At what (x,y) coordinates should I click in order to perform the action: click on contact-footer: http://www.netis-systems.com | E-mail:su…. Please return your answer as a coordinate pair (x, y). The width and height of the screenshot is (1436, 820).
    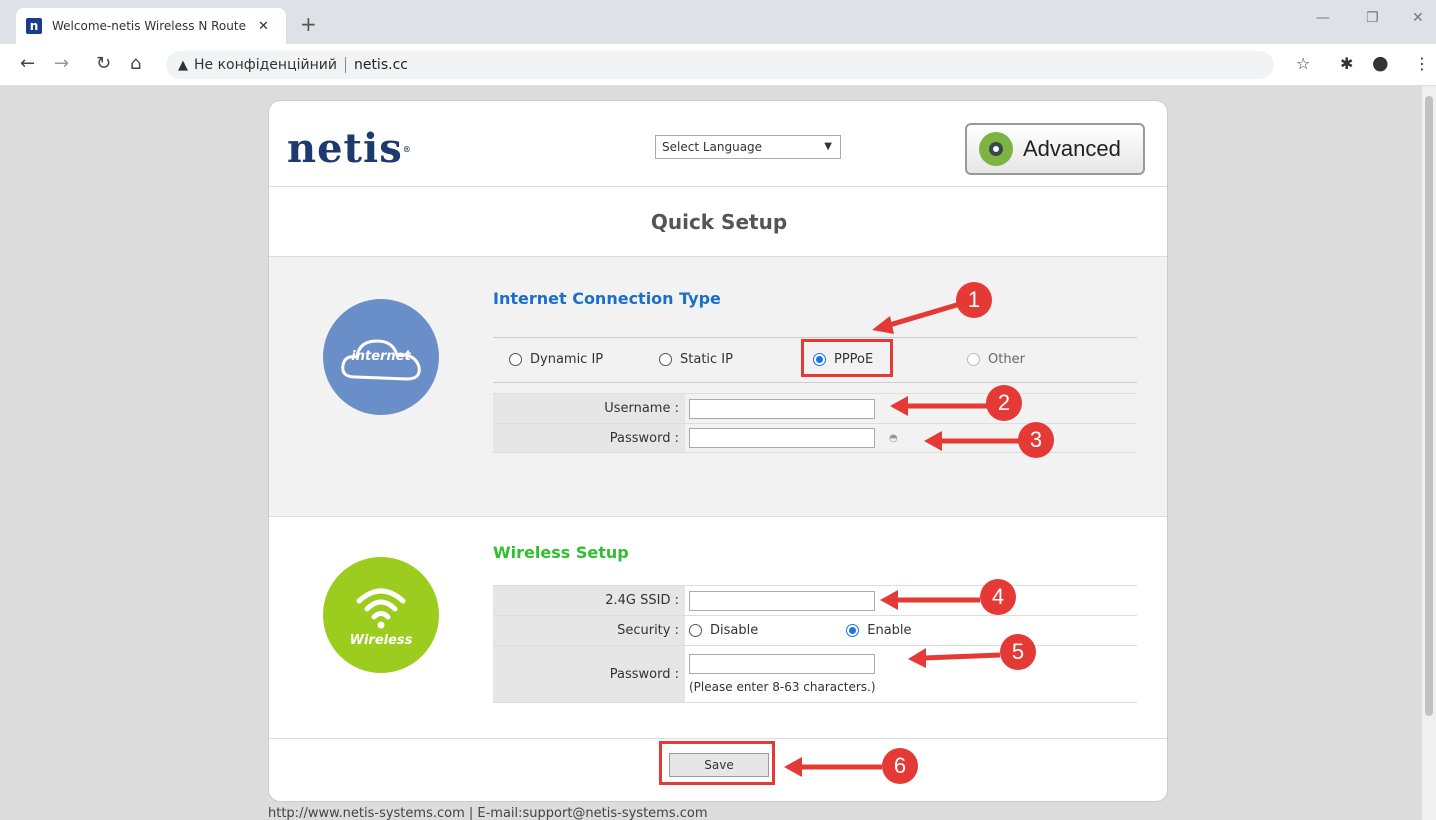
    Looking at the image, I should click on (488, 813).